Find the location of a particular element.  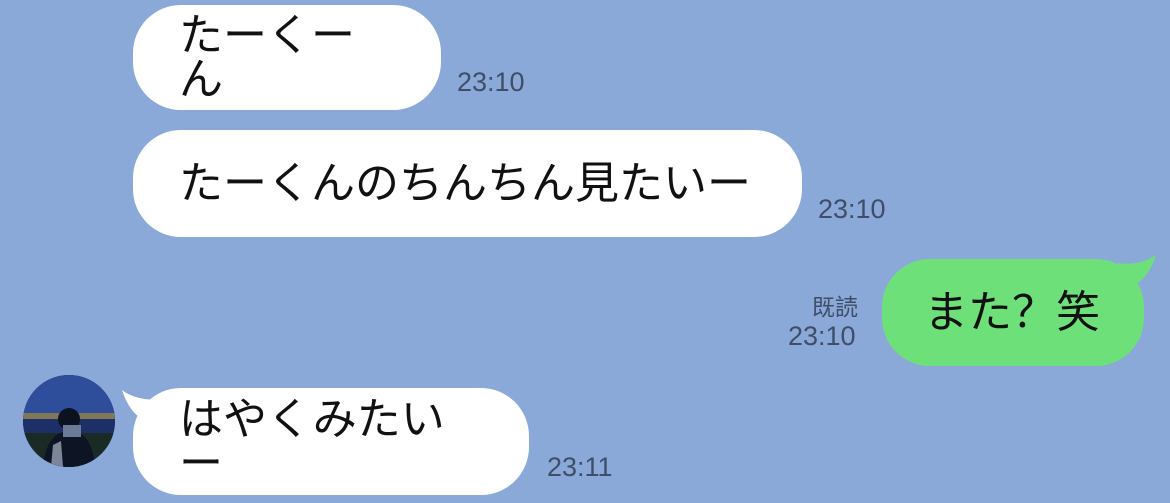

message-text: はやくみたいー is located at coordinates (312, 441).